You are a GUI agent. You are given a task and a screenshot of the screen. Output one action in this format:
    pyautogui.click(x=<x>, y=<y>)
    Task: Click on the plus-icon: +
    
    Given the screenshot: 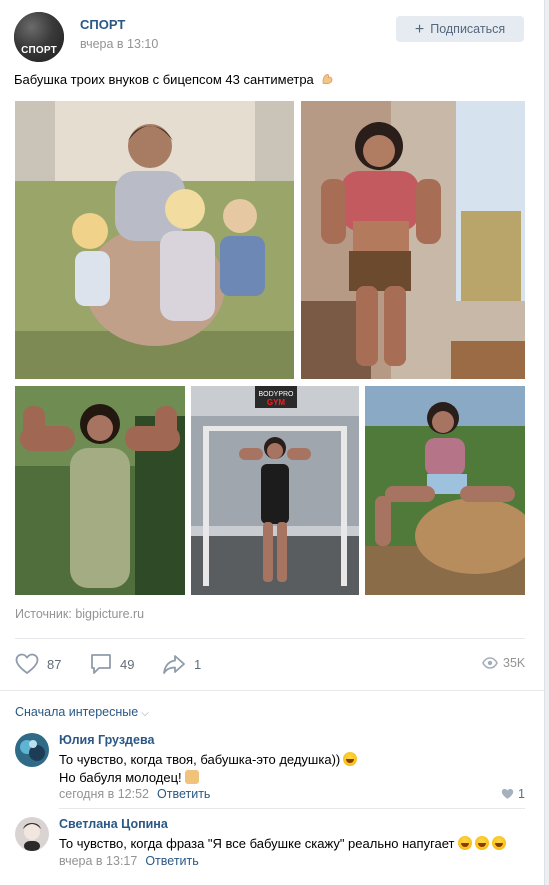 What is the action you would take?
    pyautogui.click(x=419, y=29)
    